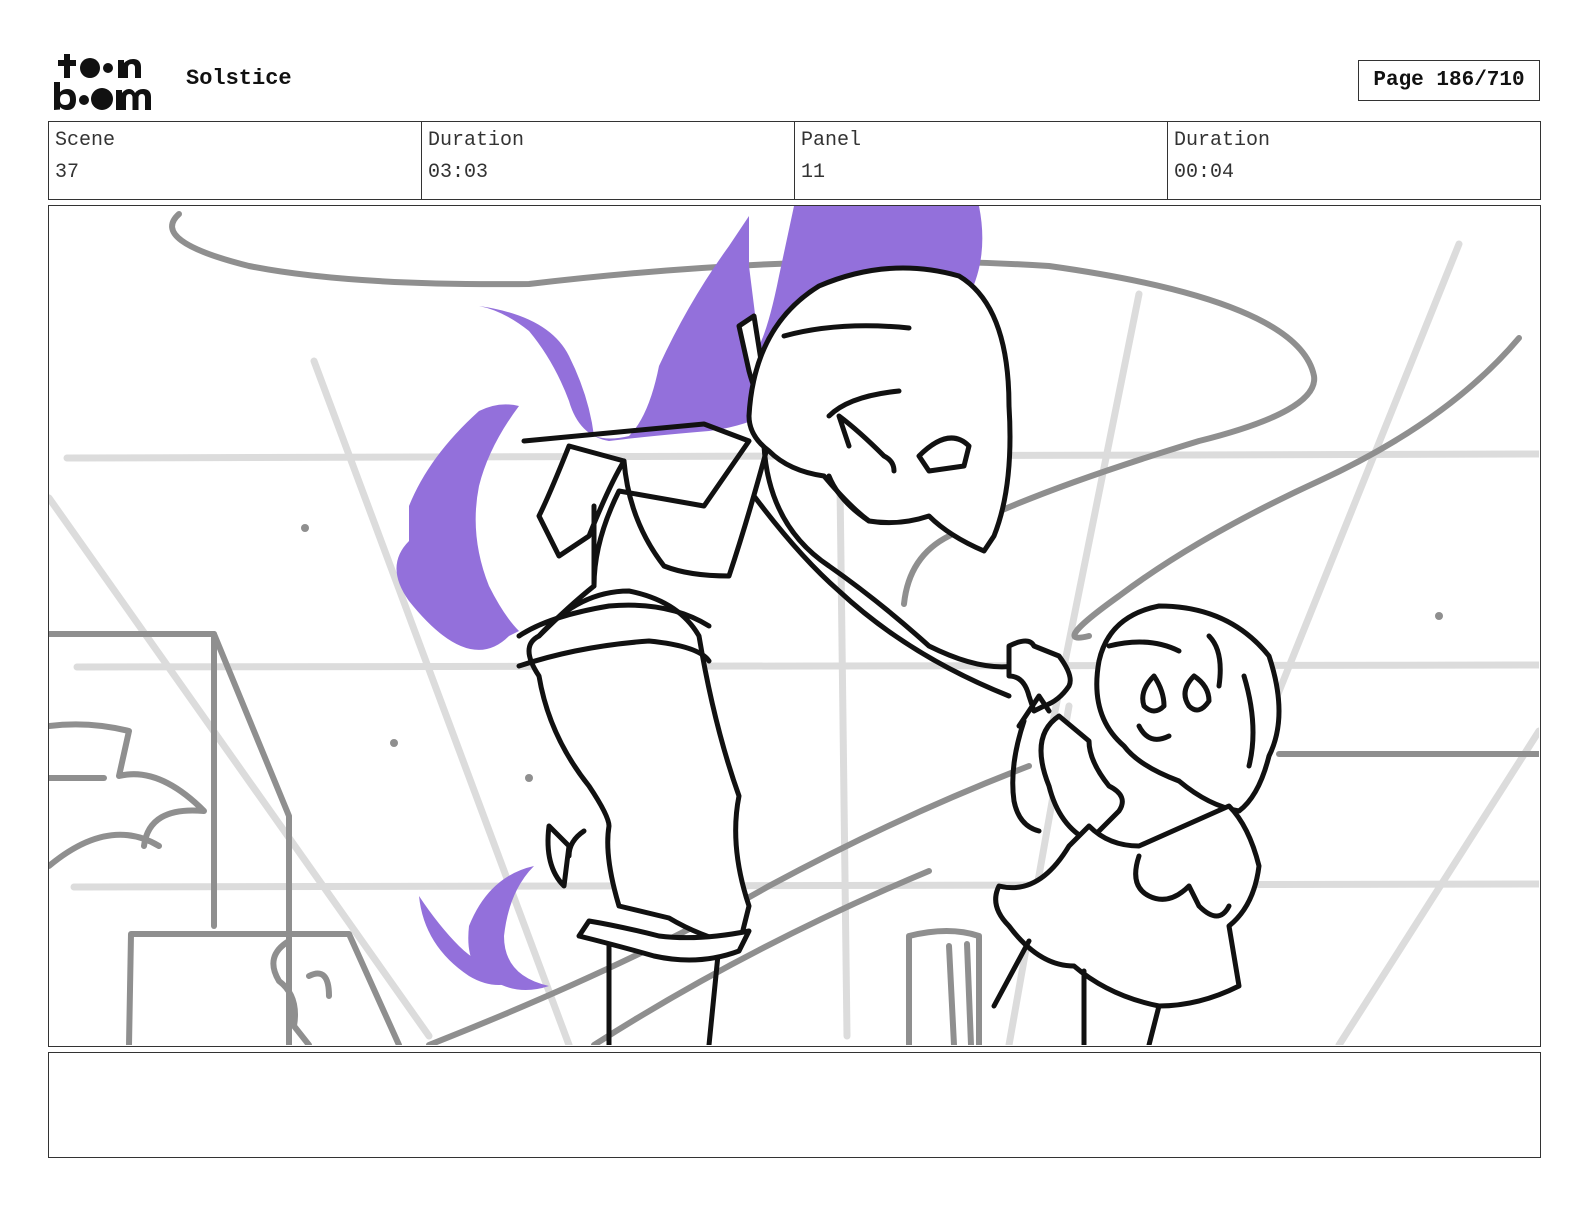 This screenshot has height=1224, width=1584. What do you see at coordinates (239, 78) in the screenshot?
I see `project-title: Solstice` at bounding box center [239, 78].